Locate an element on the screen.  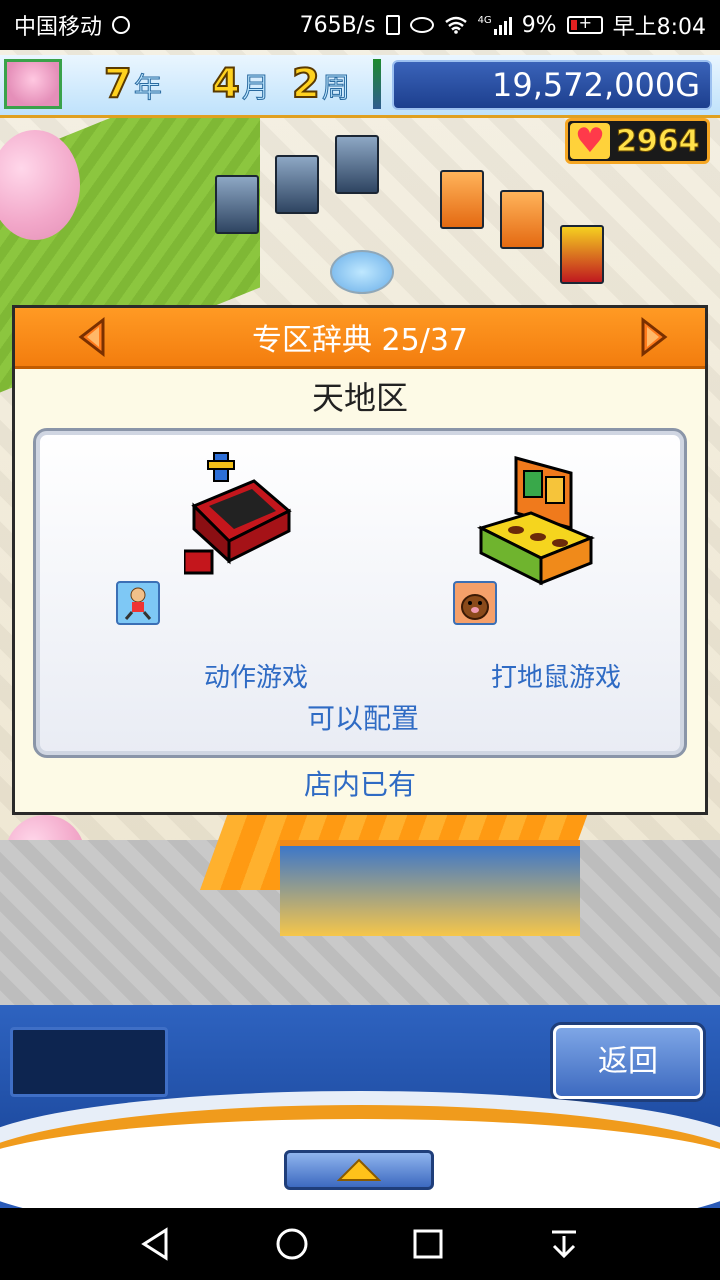
back-button: 返回 is located at coordinates (628, 1062).